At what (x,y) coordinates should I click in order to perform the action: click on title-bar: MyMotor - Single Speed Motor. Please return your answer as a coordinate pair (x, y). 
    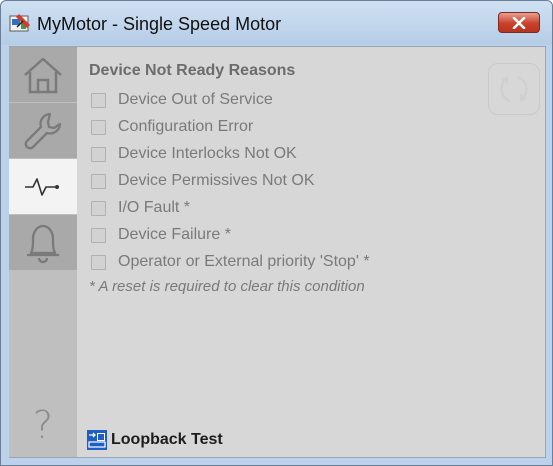
    Looking at the image, I should click on (276, 23).